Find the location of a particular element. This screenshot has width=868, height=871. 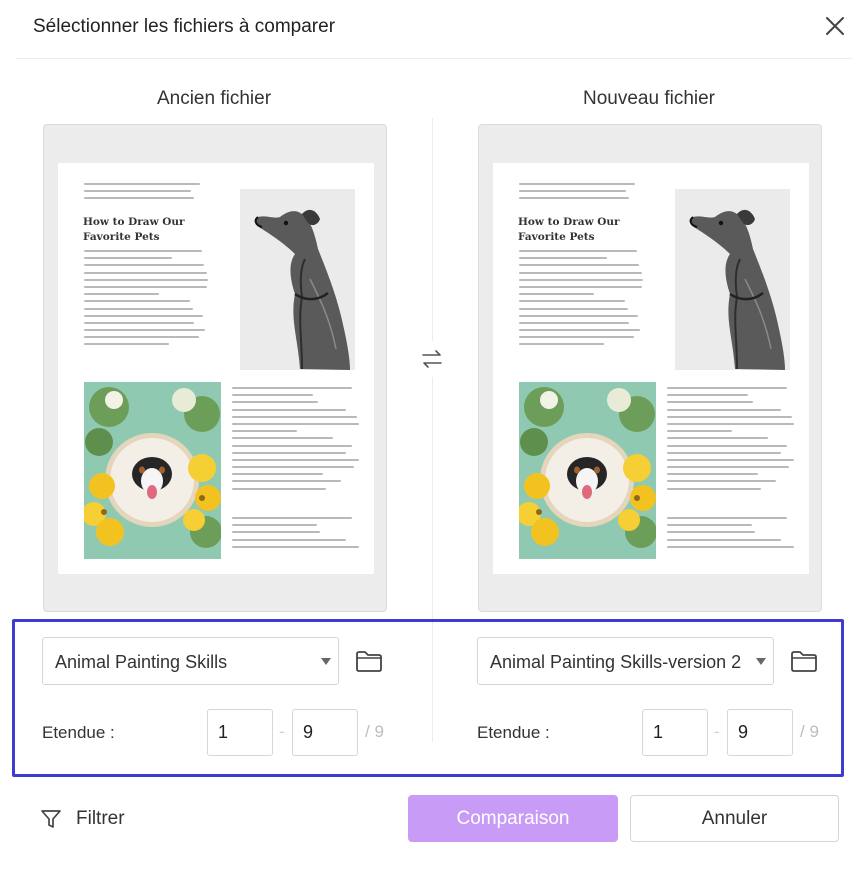

old-range-from-input is located at coordinates (240, 732).